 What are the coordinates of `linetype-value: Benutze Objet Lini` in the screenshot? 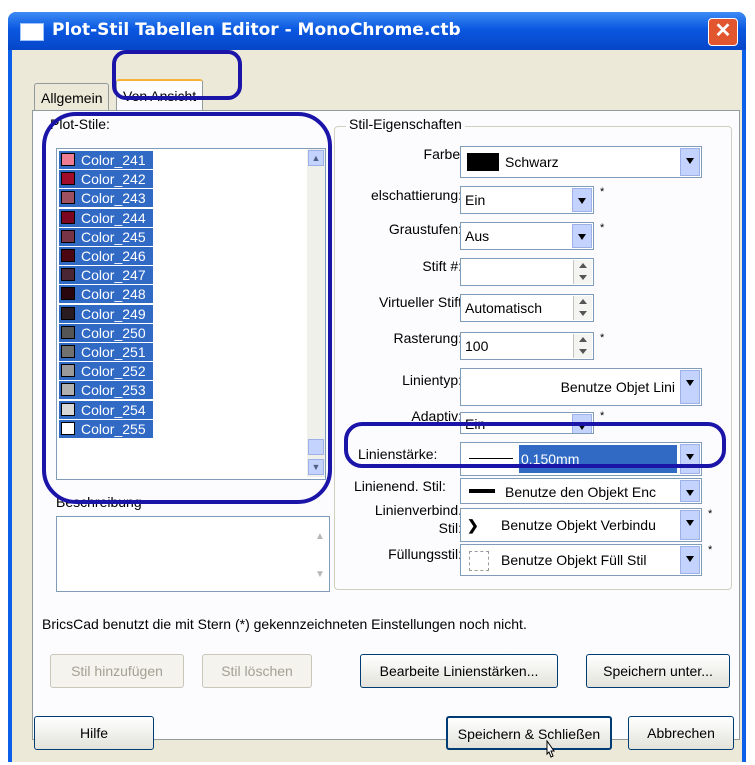 It's located at (617, 387).